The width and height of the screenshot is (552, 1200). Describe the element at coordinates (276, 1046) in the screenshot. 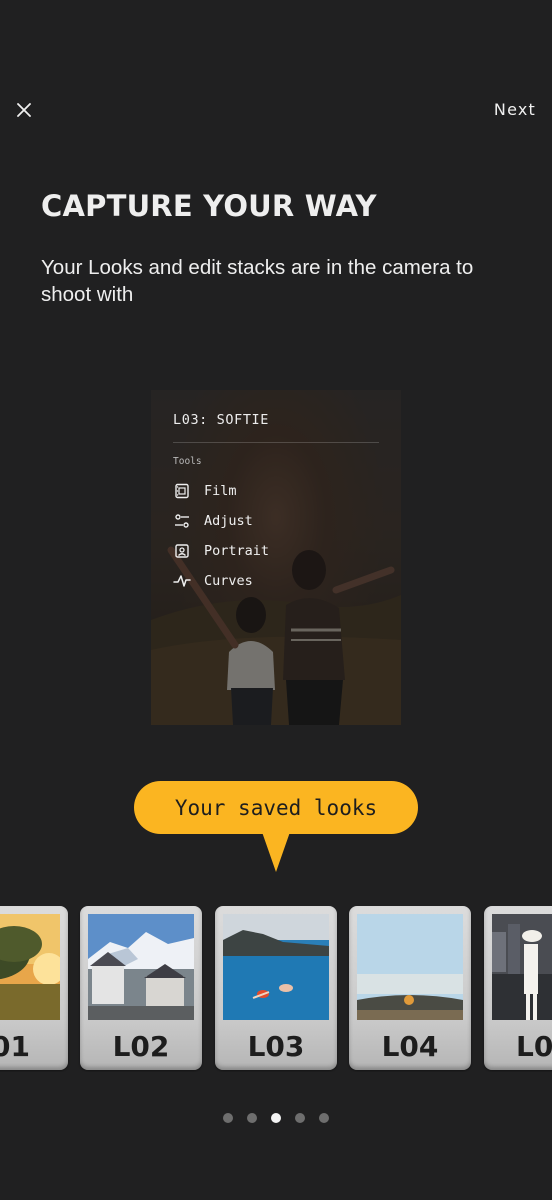

I see `look-code: L03` at that location.